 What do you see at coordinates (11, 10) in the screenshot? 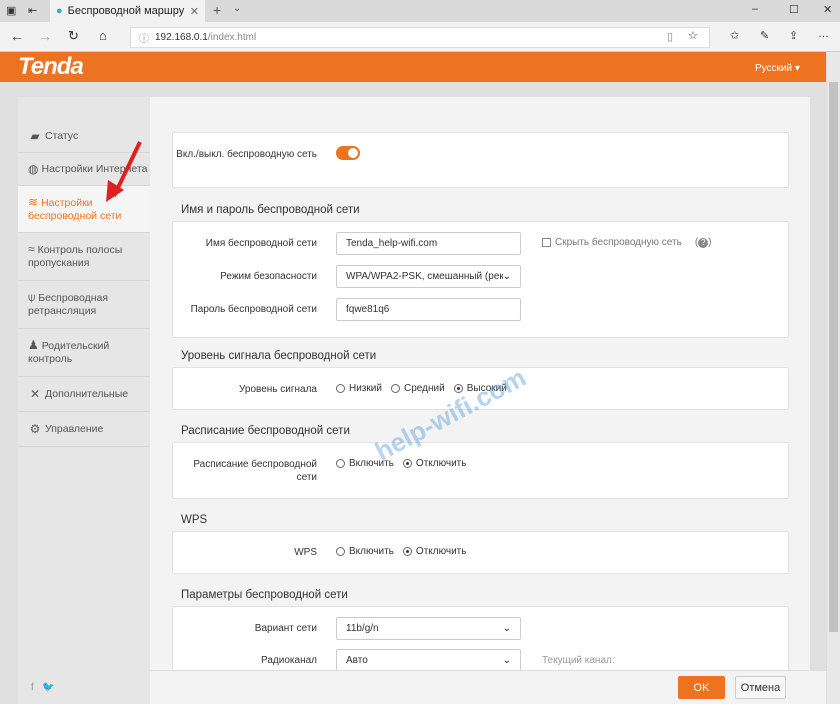
I see `tab-preview-icon: ▣` at bounding box center [11, 10].